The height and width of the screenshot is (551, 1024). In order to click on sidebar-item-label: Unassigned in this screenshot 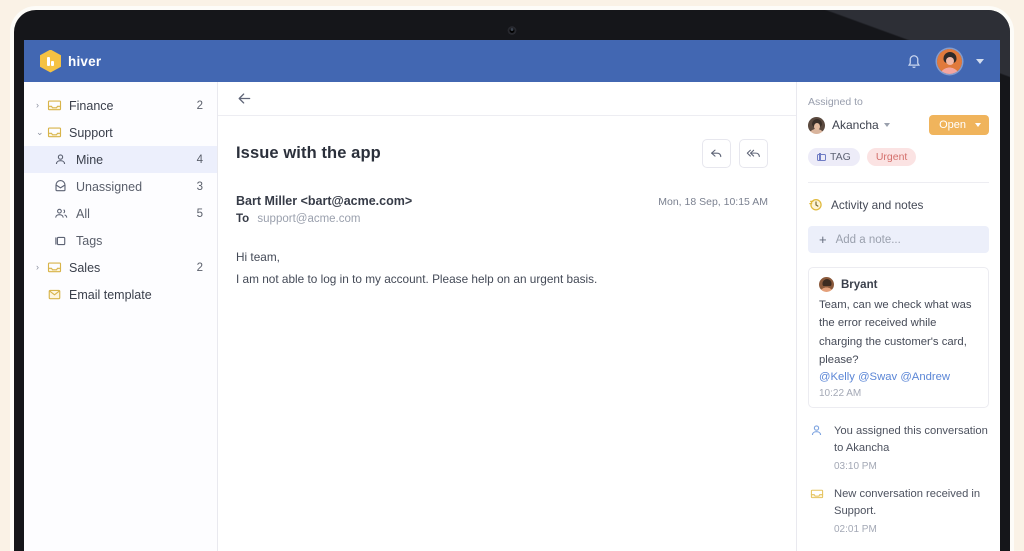, I will do `click(109, 186)`.